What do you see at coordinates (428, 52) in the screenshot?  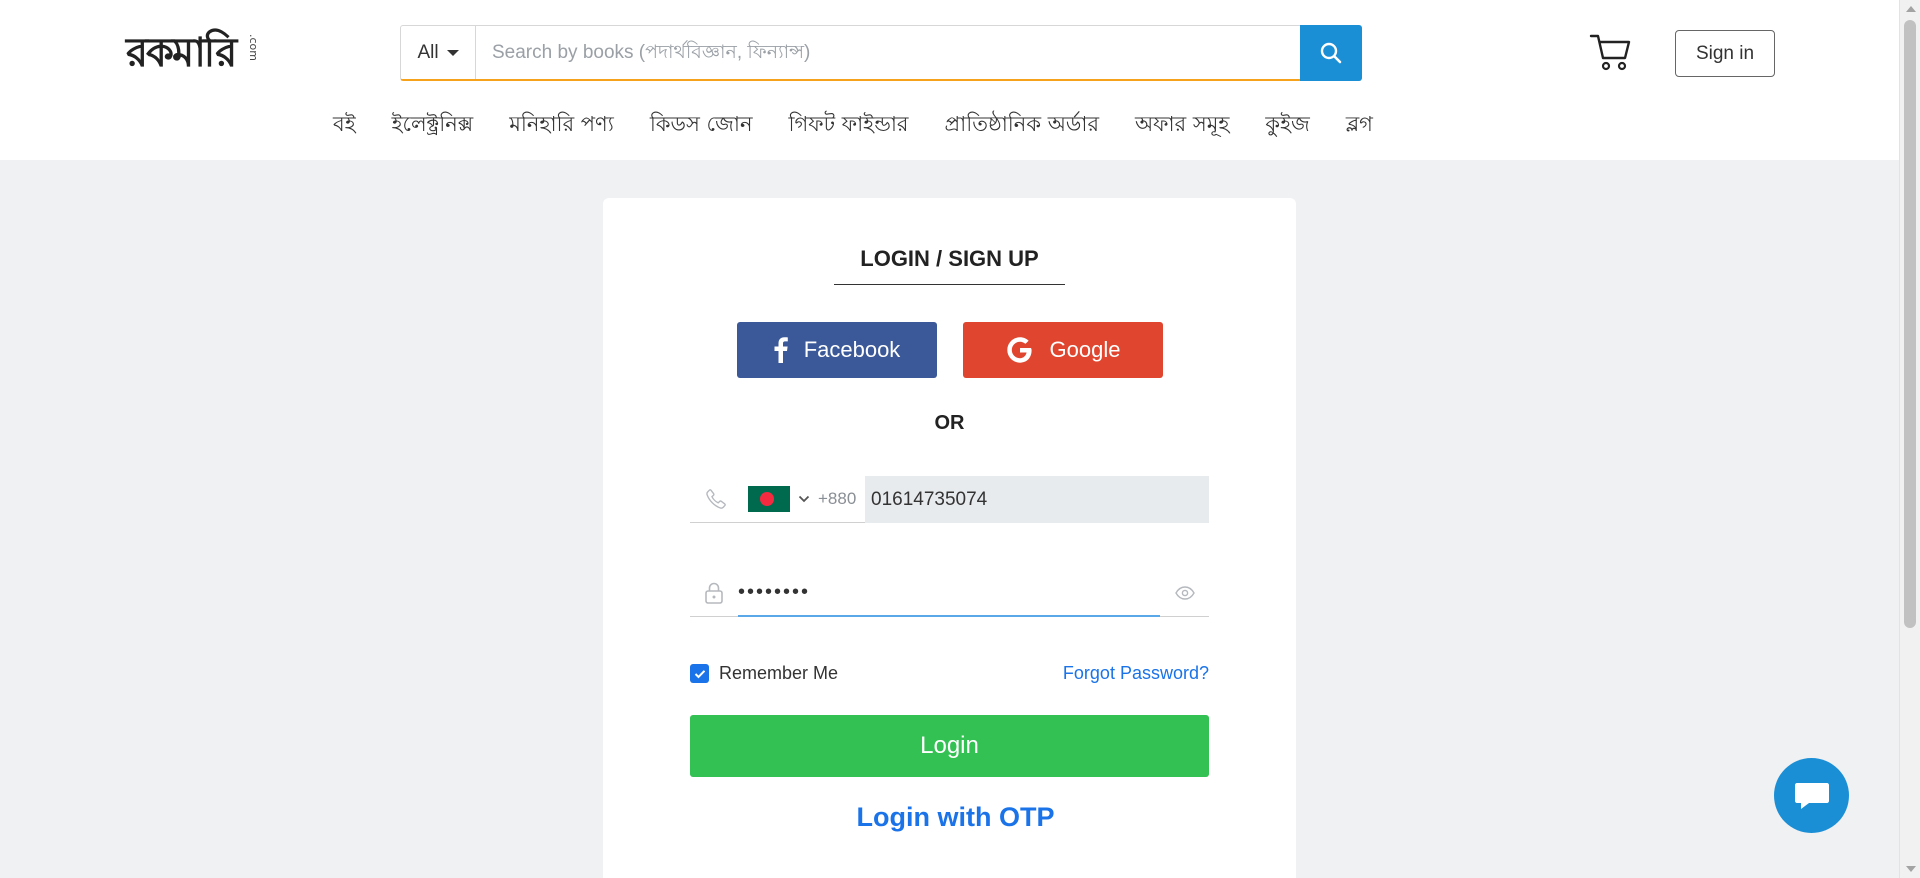 I see `search-category-label: All` at bounding box center [428, 52].